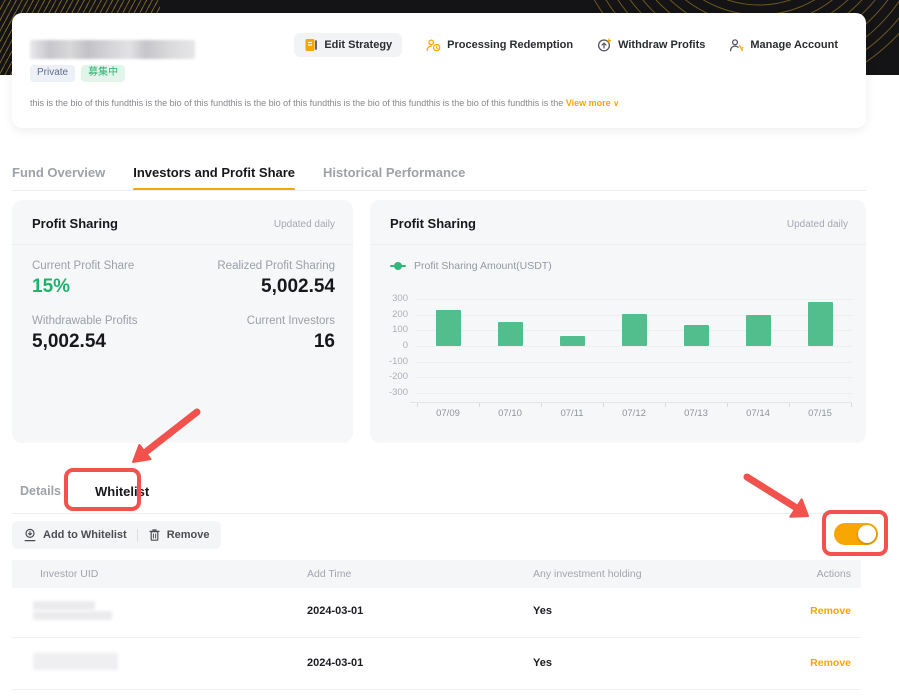 The image size is (899, 697). Describe the element at coordinates (856, 534) in the screenshot. I see `whitelist-enabled-toggle` at that location.